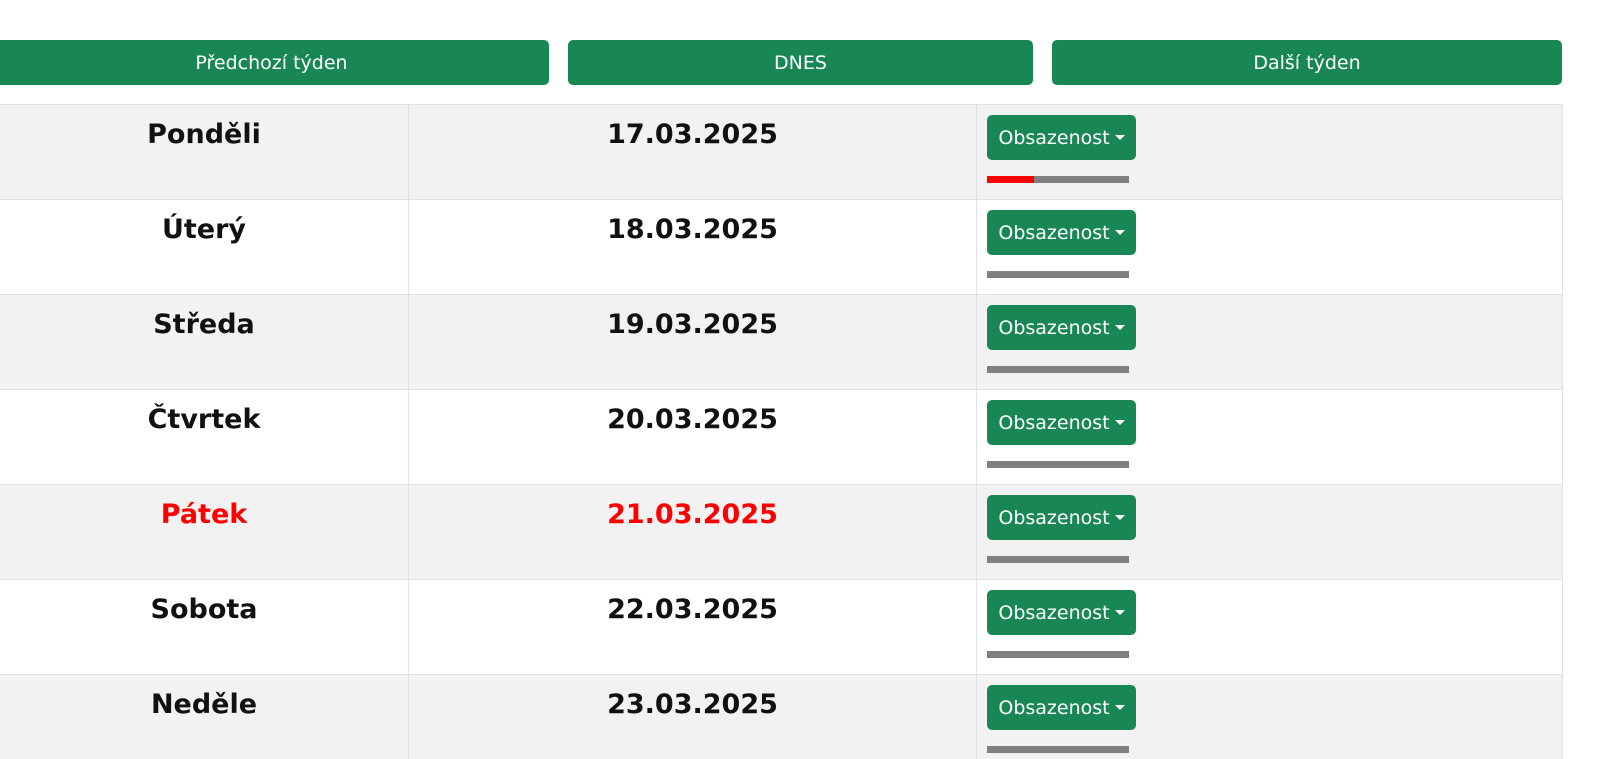 The image size is (1620, 759). Describe the element at coordinates (692, 247) in the screenshot. I see `day-date: 18.03.2025` at that location.